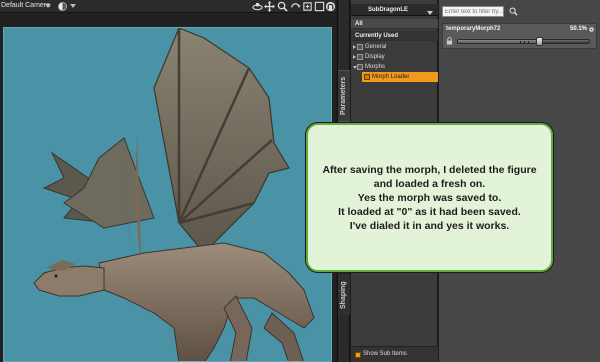 The height and width of the screenshot is (362, 600). I want to click on filter-input, so click(473, 11).